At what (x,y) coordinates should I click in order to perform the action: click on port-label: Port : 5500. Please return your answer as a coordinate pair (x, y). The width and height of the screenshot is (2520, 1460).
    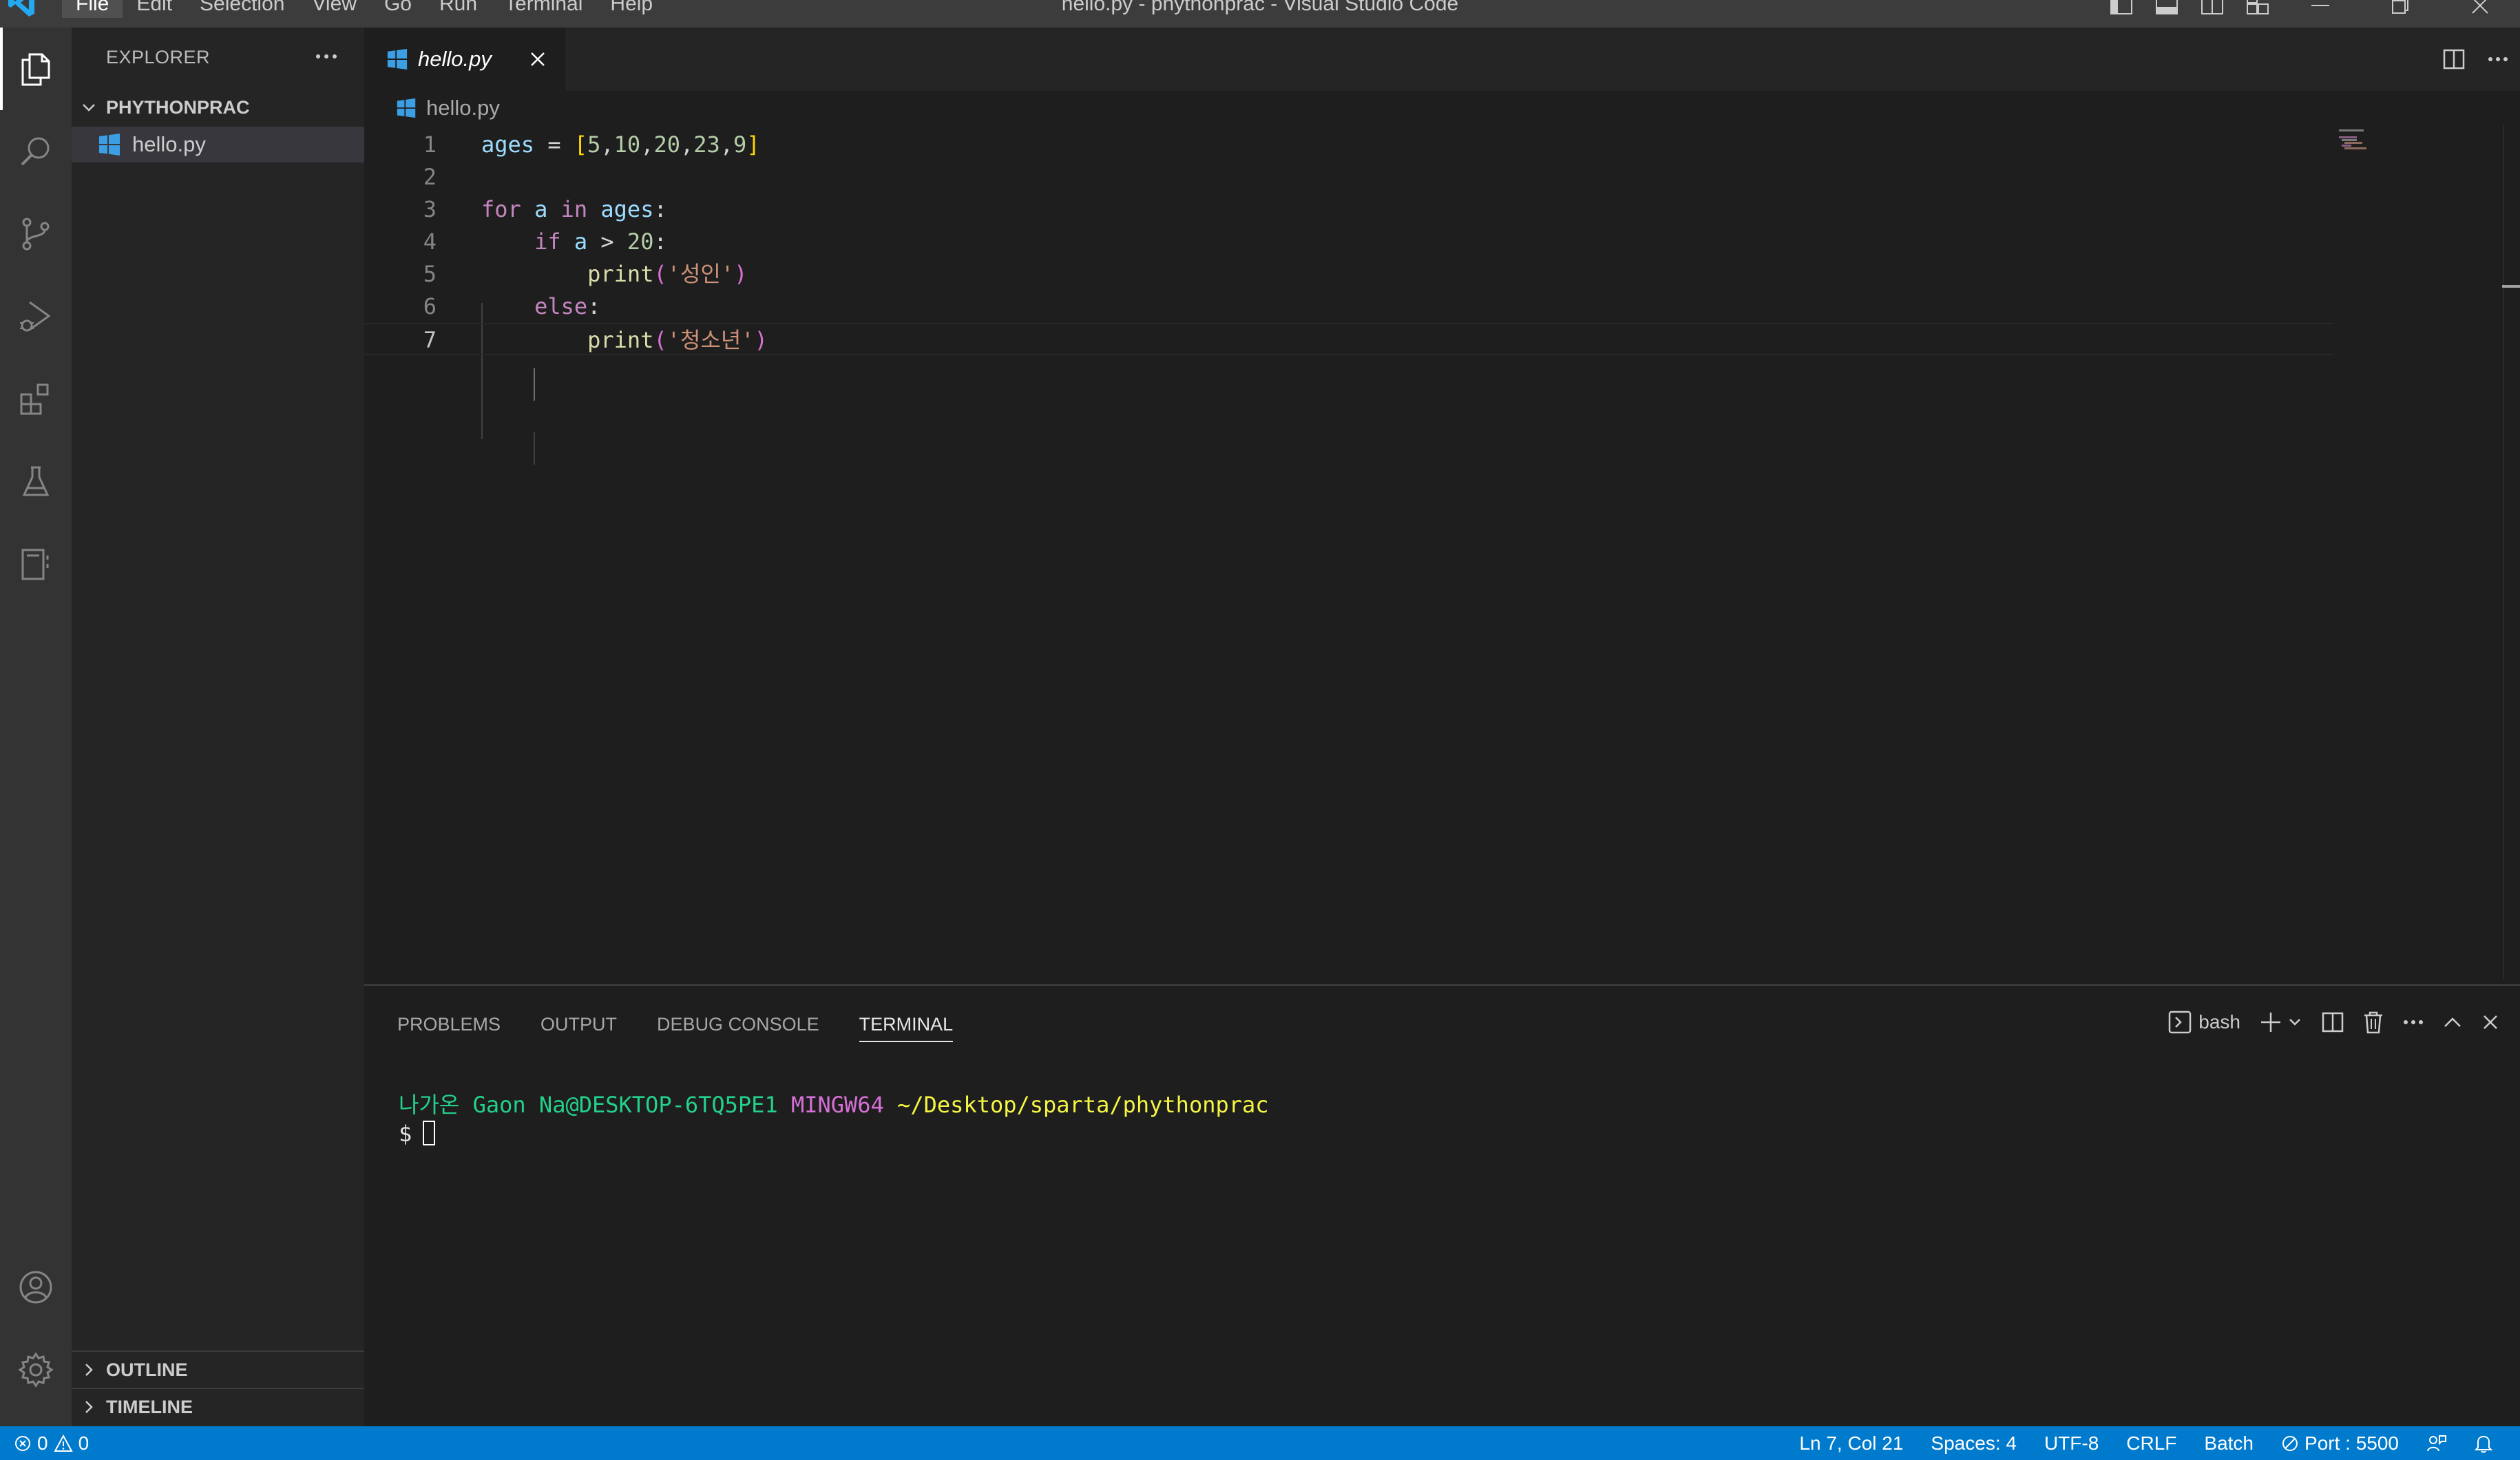
    Looking at the image, I should click on (2351, 1443).